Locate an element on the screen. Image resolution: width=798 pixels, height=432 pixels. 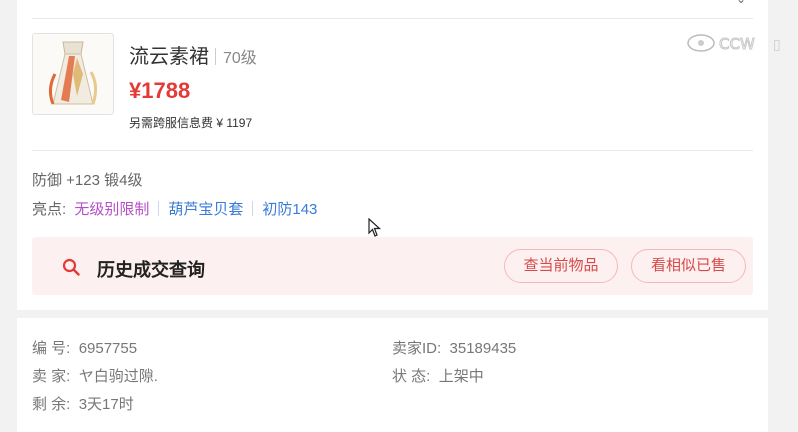
history-title: 历史成交查询 is located at coordinates (151, 270).